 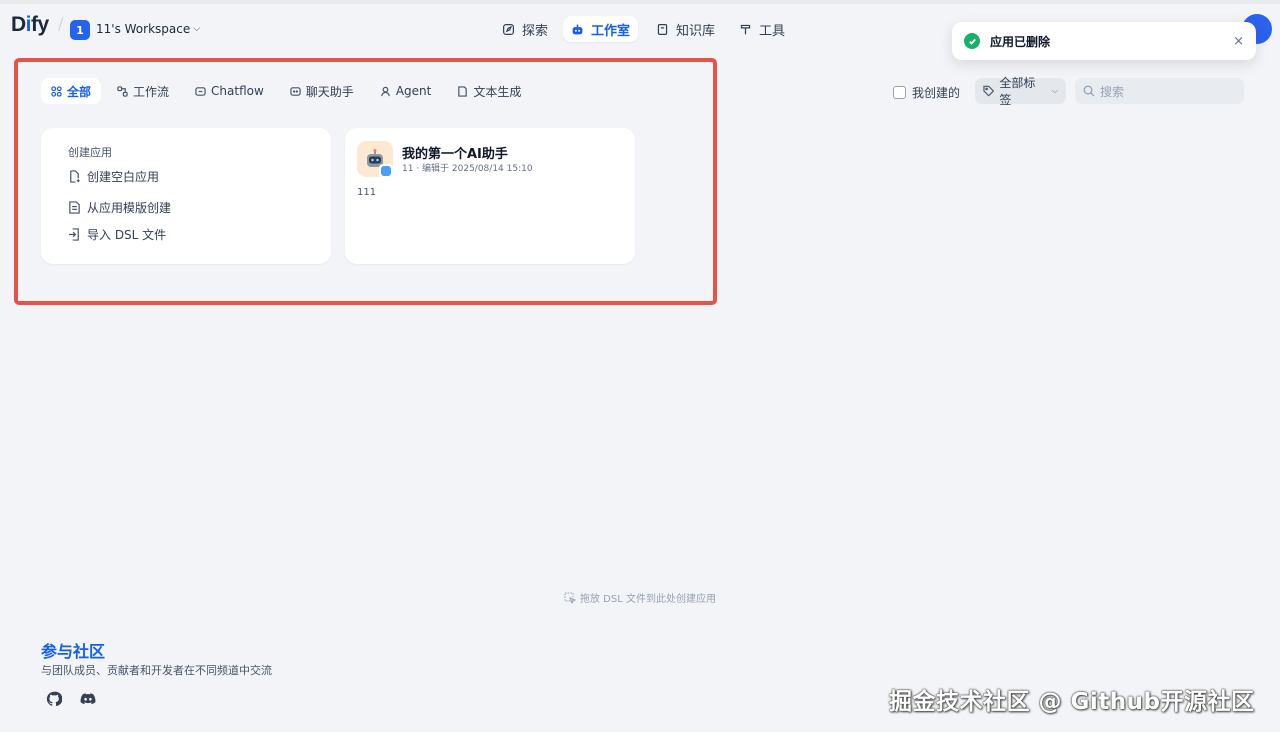 I want to click on top-divider, so click(x=640, y=2).